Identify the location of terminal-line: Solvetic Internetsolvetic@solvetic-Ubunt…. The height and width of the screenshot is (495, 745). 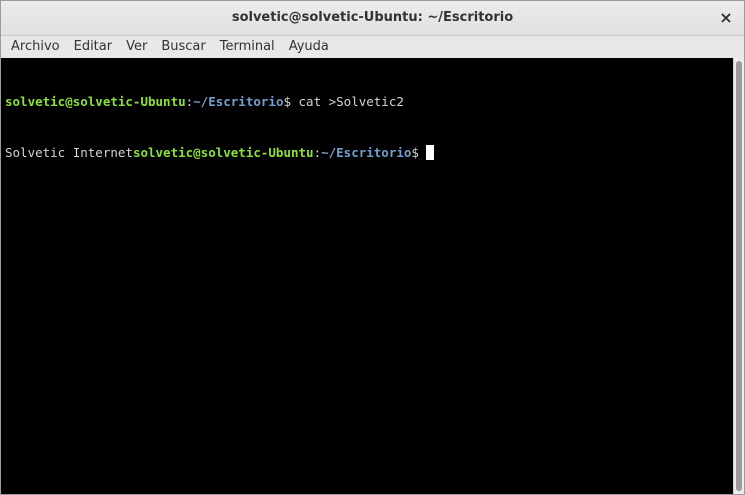
(370, 152).